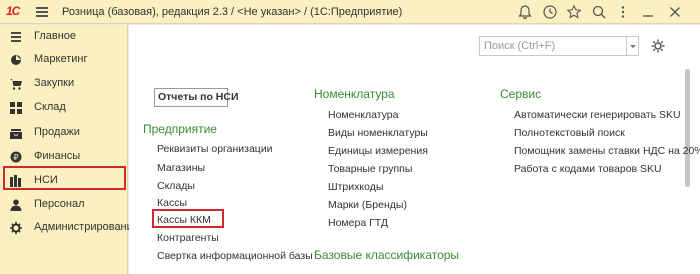  Describe the element at coordinates (355, 187) in the screenshot. I see `link-barcodes: Штрихкоды` at that location.